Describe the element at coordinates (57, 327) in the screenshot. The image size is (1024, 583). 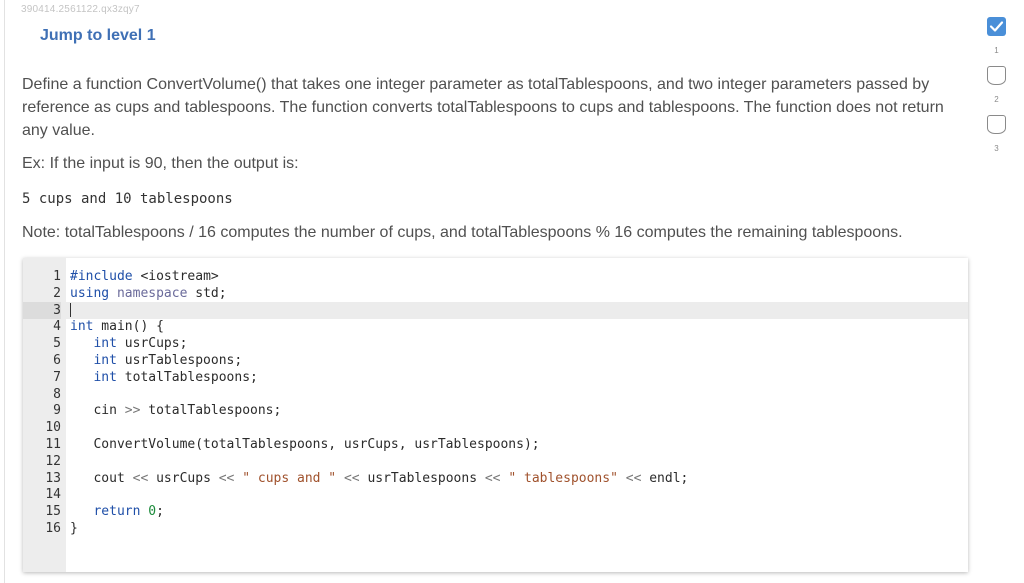
I see `line-number: 4` at that location.